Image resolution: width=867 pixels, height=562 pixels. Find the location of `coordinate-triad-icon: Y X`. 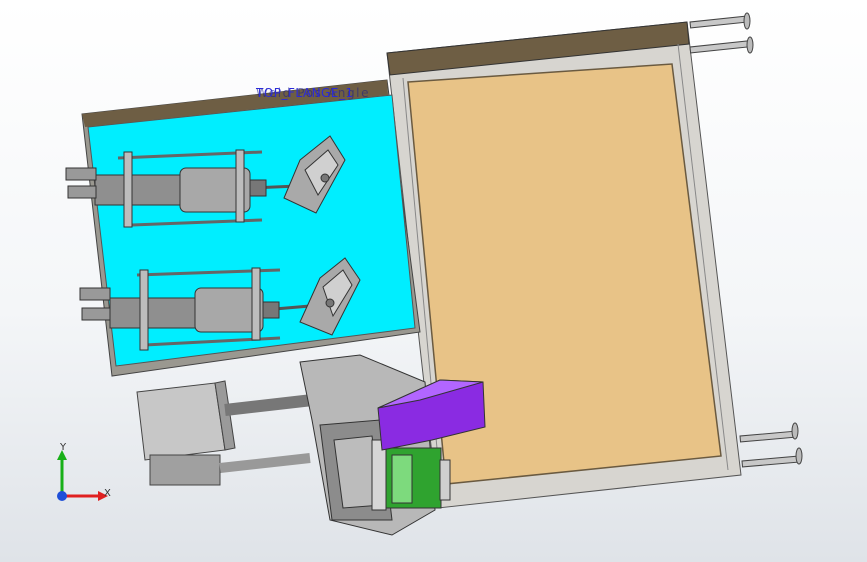

coordinate-triad-icon: Y X is located at coordinates (83, 475).